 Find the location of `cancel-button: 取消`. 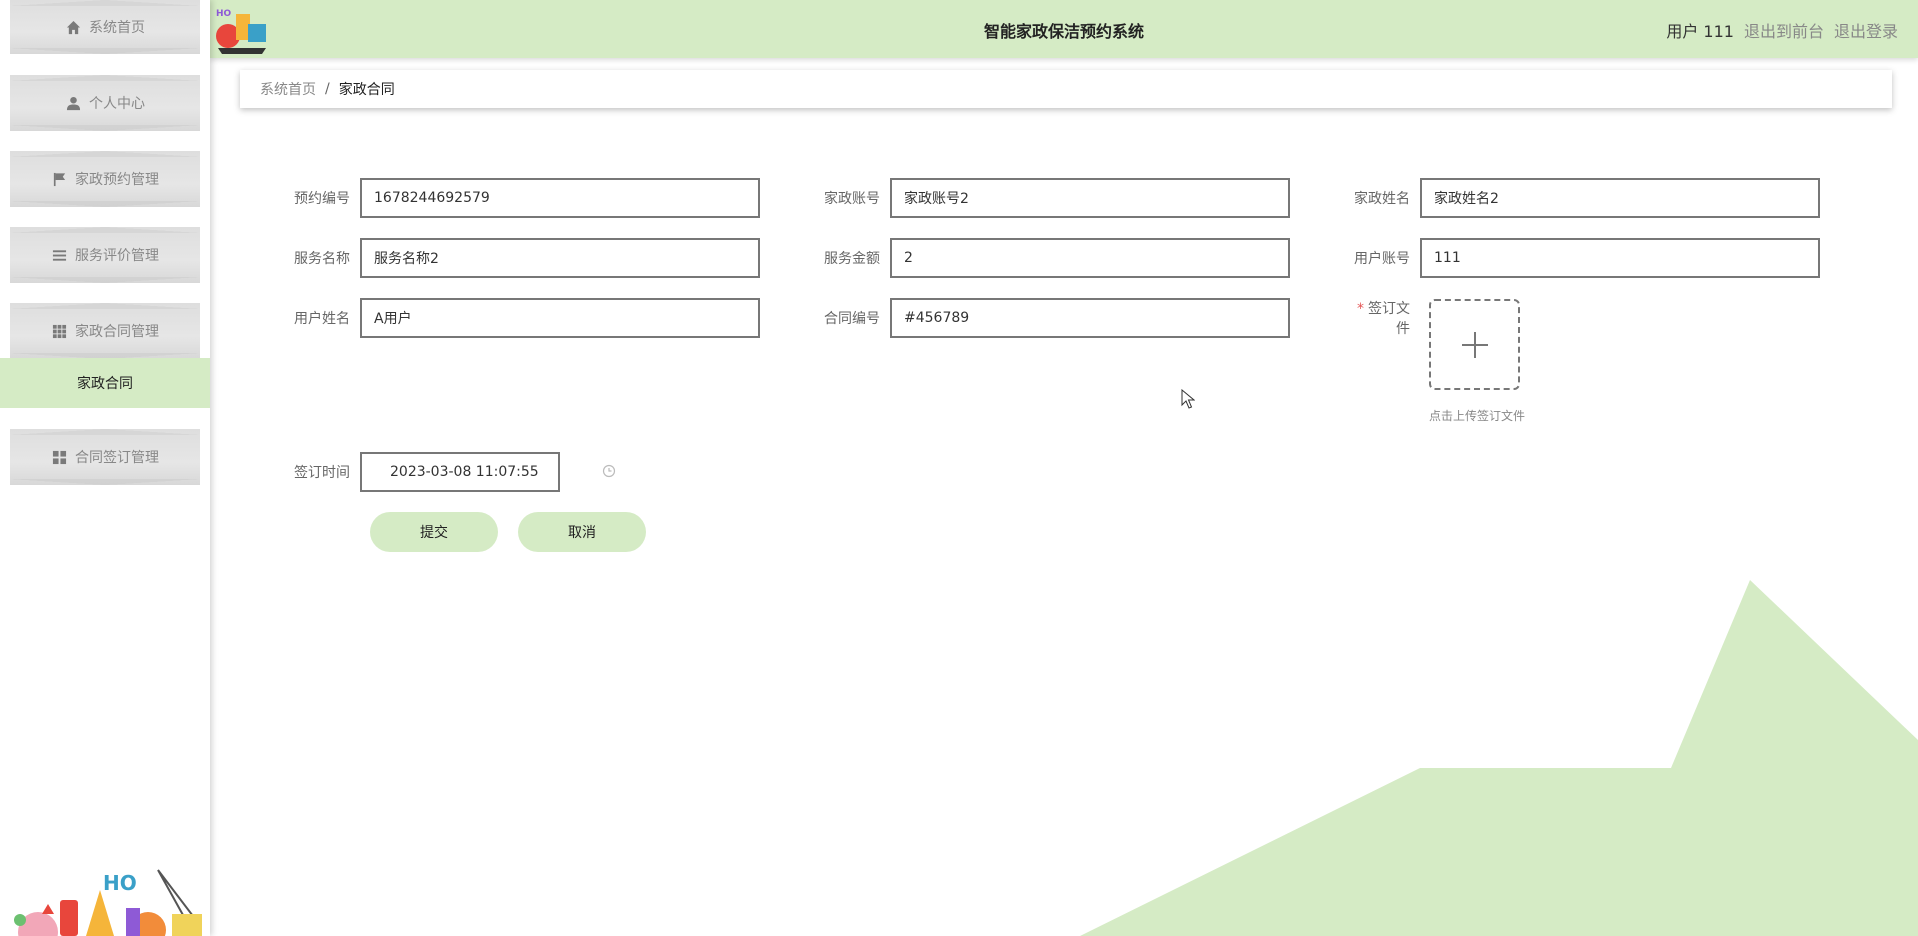

cancel-button: 取消 is located at coordinates (582, 532).